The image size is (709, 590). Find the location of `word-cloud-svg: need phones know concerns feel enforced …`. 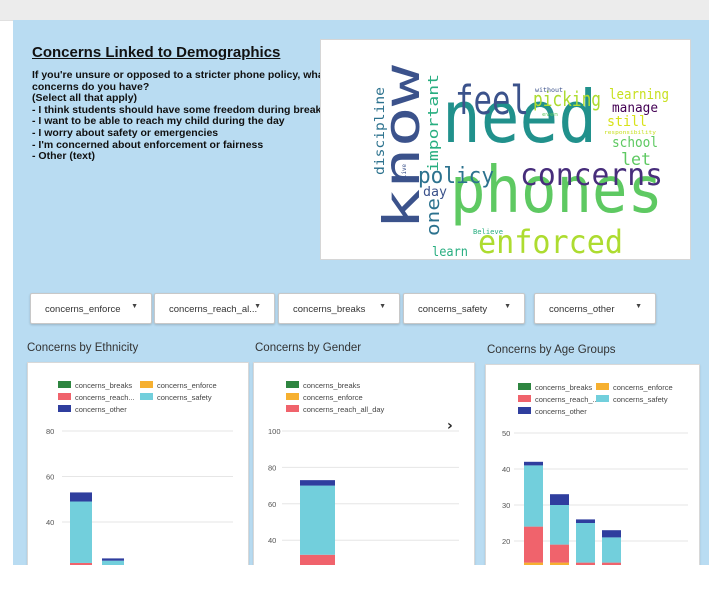

word-cloud-svg: need phones know concerns feel enforced … is located at coordinates (521, 161).